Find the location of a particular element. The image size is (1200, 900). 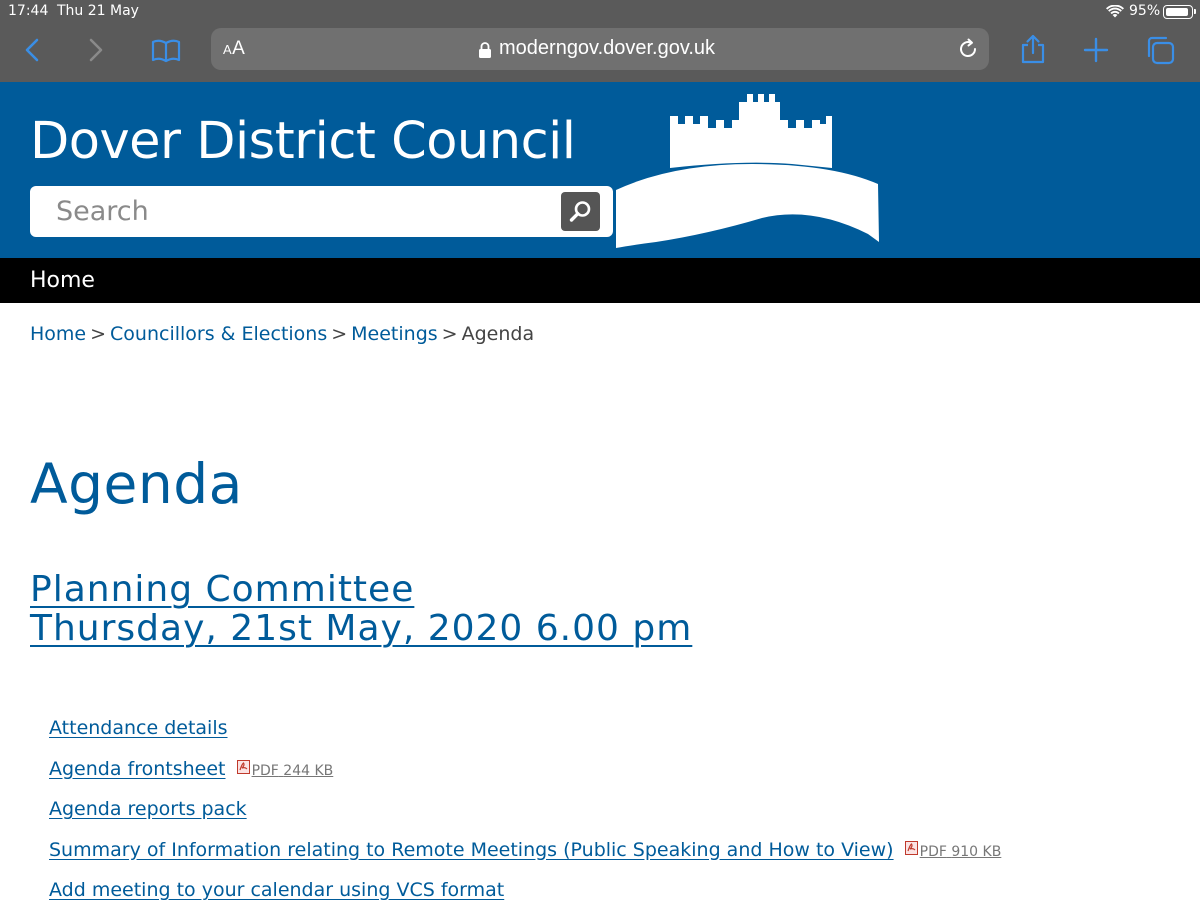

back-button is located at coordinates (33, 50).